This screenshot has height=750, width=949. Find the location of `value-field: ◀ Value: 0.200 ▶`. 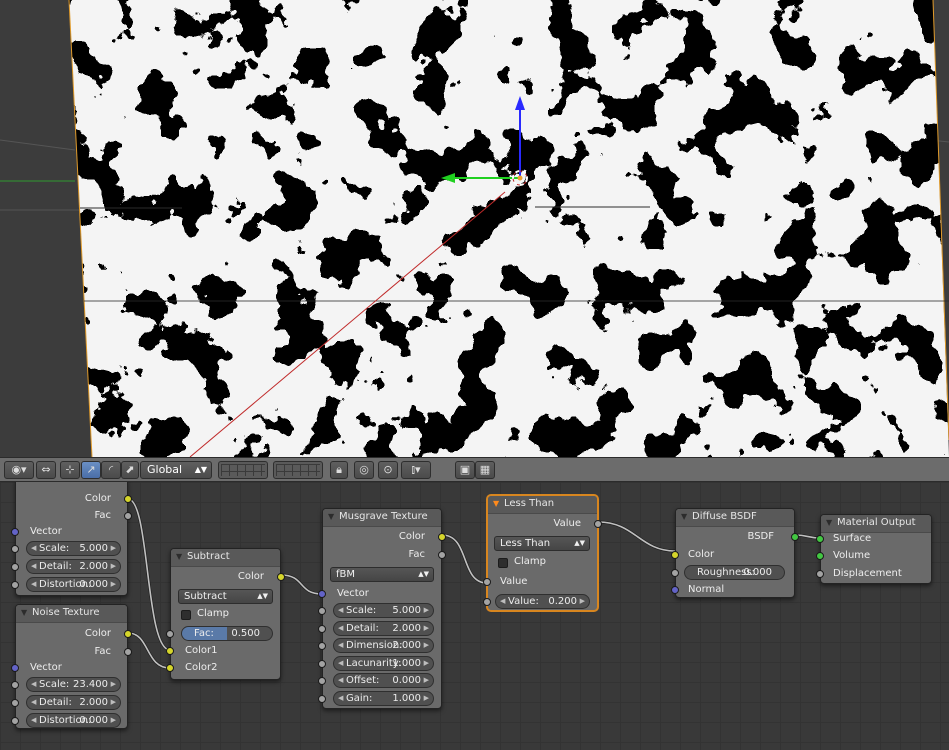

value-field: ◀ Value: 0.200 ▶ is located at coordinates (542, 601).